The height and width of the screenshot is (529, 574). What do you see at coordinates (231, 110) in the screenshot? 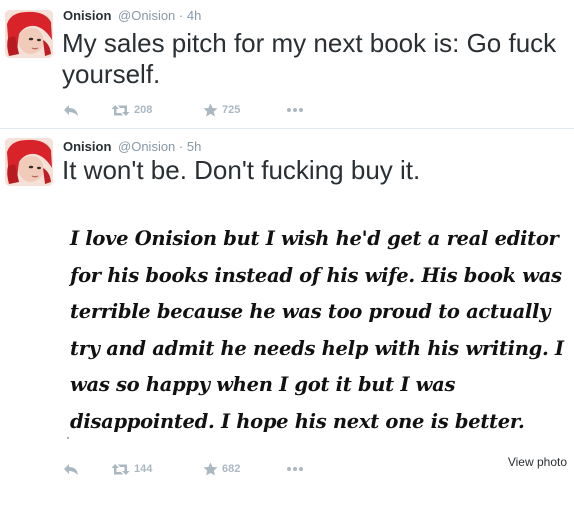
I see `favorite-count: 725` at bounding box center [231, 110].